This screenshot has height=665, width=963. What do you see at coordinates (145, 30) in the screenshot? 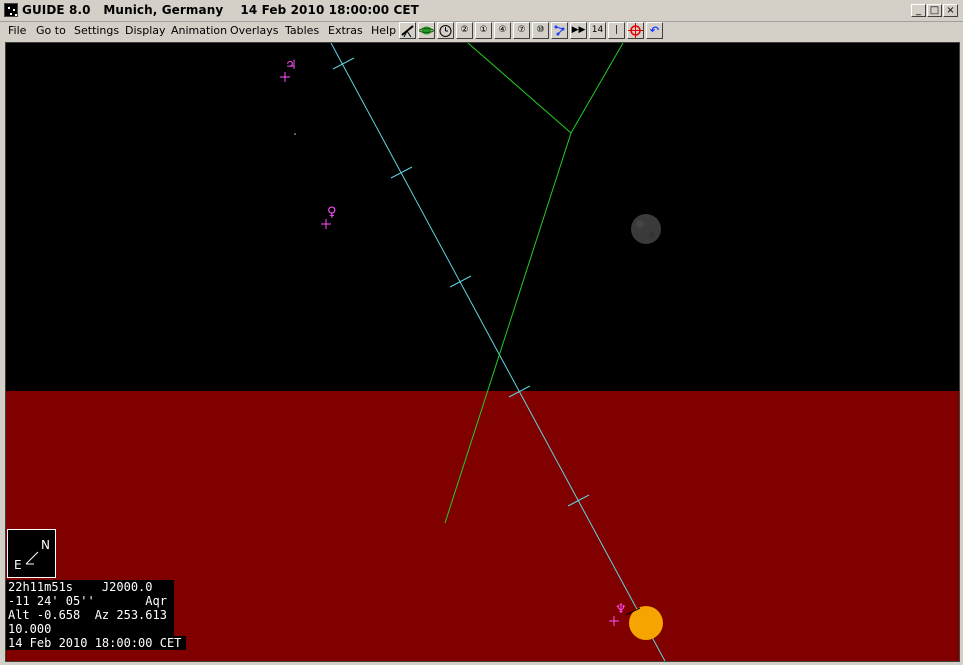
I see `menu-display: Display` at bounding box center [145, 30].